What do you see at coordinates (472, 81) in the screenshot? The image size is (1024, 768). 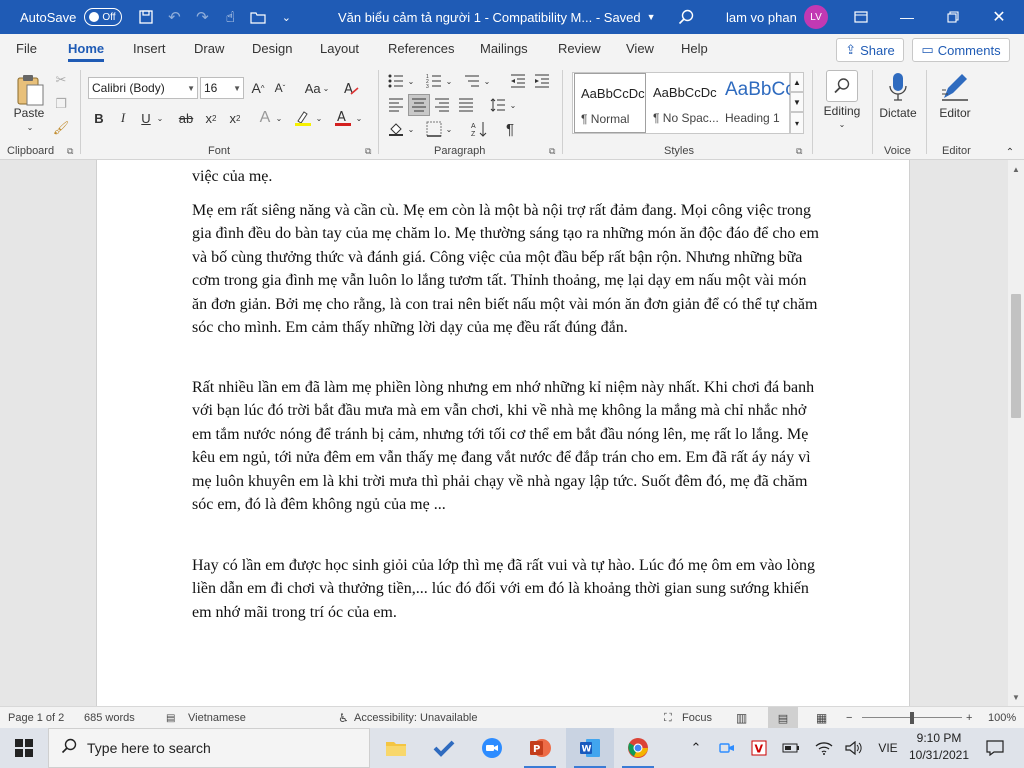 I see `multilevel-list-icon` at bounding box center [472, 81].